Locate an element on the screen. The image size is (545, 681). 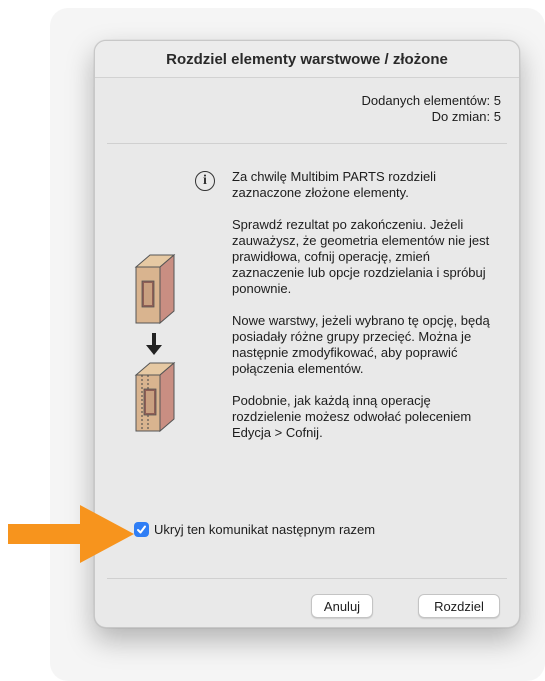
to-change-count: Do zmian: 5 is located at coordinates (466, 116).